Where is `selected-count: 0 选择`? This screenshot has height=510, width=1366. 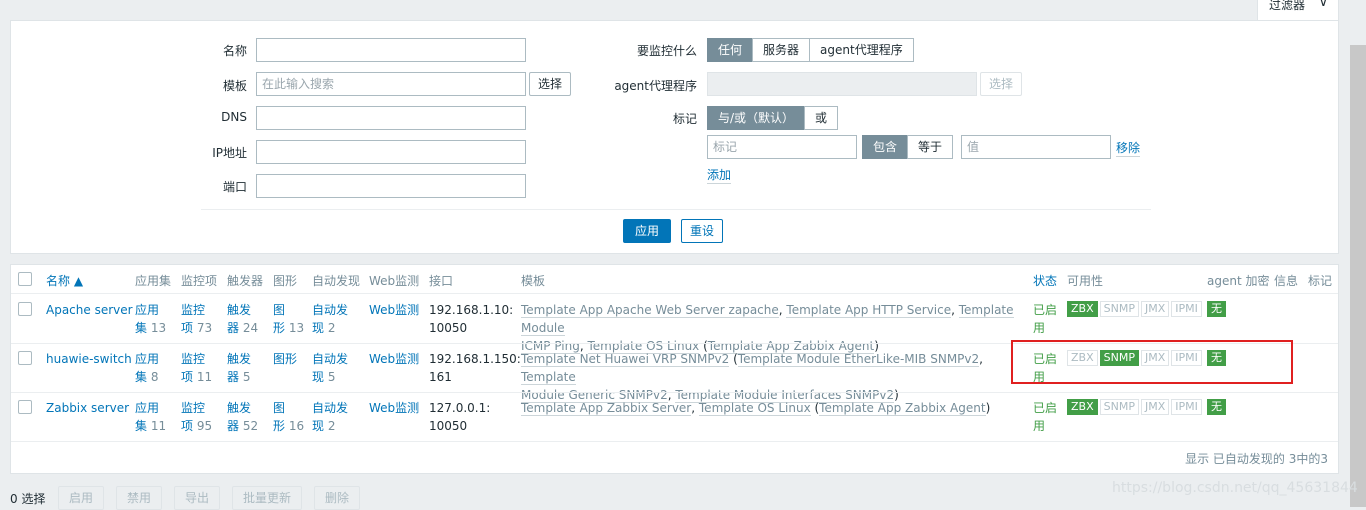 selected-count: 0 选择 is located at coordinates (28, 499).